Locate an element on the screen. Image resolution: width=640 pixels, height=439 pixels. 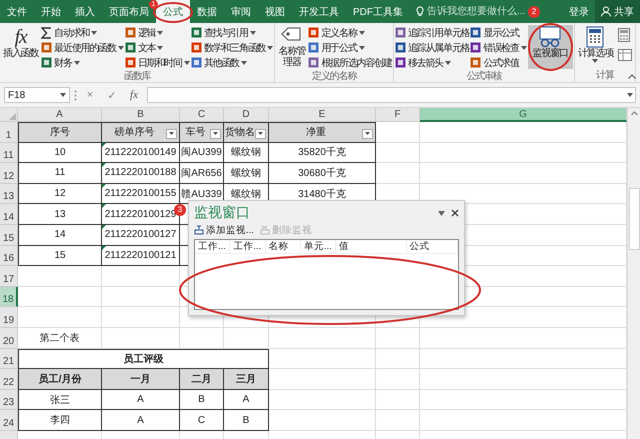
ribbon-button: 日期和时间 is located at coordinates (157, 62).